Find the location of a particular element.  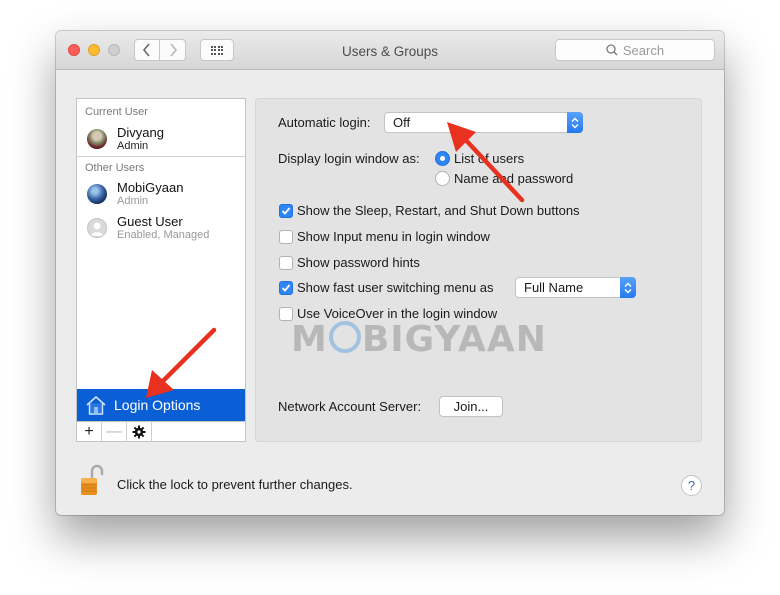

other-users-header: Other Users is located at coordinates (115, 168).